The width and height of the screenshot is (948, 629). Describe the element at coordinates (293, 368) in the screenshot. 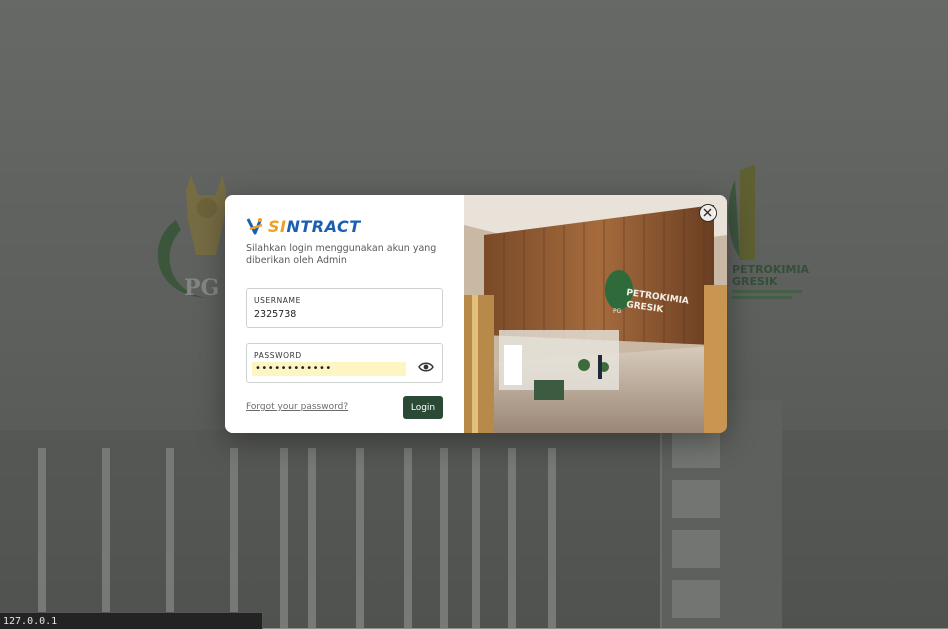

I see `password-mask: ••••••••••••` at that location.